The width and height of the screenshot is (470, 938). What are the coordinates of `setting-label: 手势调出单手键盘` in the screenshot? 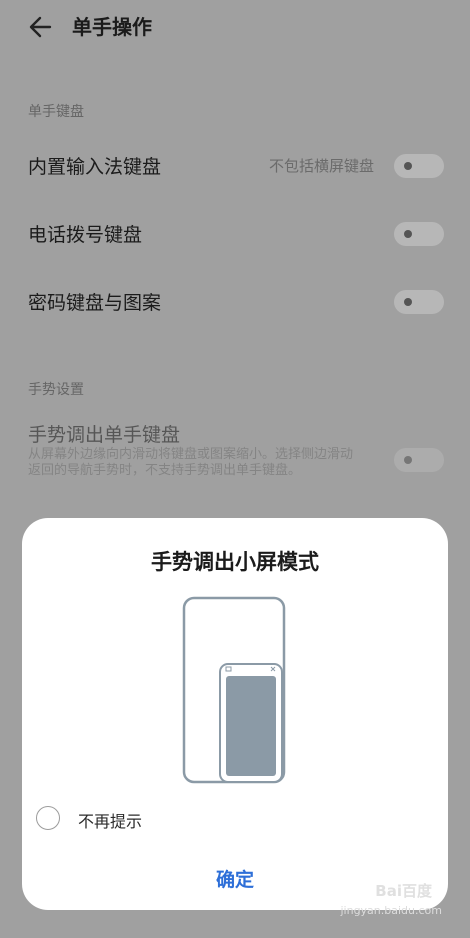 It's located at (104, 435).